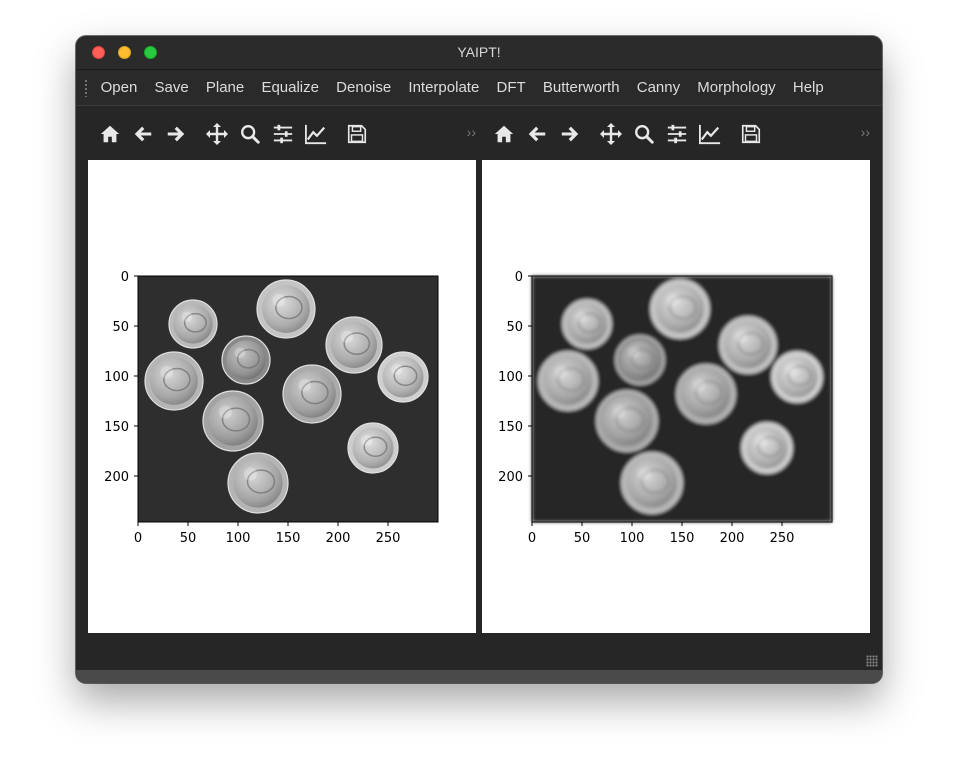  Describe the element at coordinates (171, 87) in the screenshot. I see `menu-save: Save` at that location.